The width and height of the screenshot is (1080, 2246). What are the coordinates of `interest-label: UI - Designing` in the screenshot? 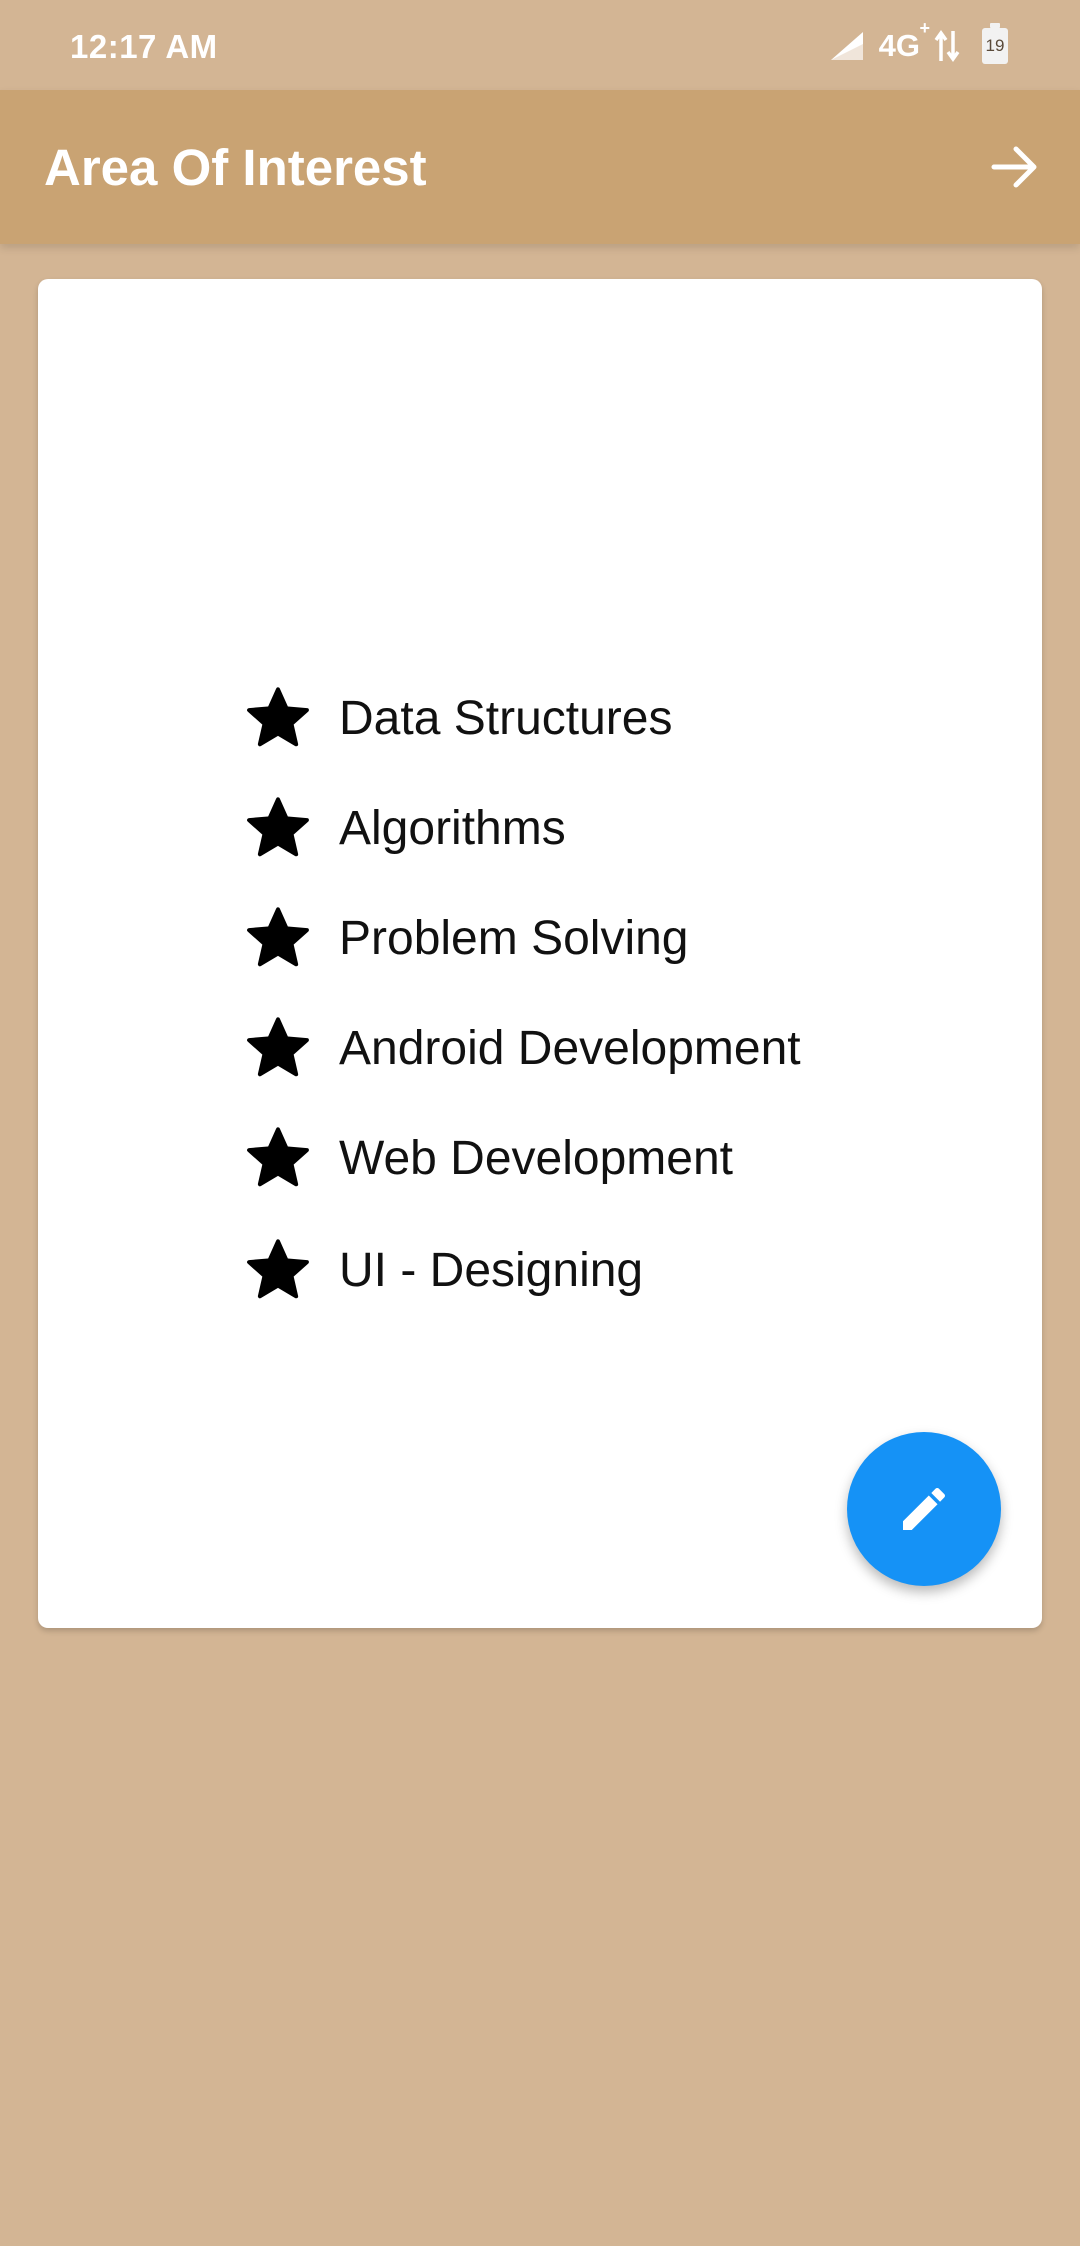 It's located at (491, 1270).